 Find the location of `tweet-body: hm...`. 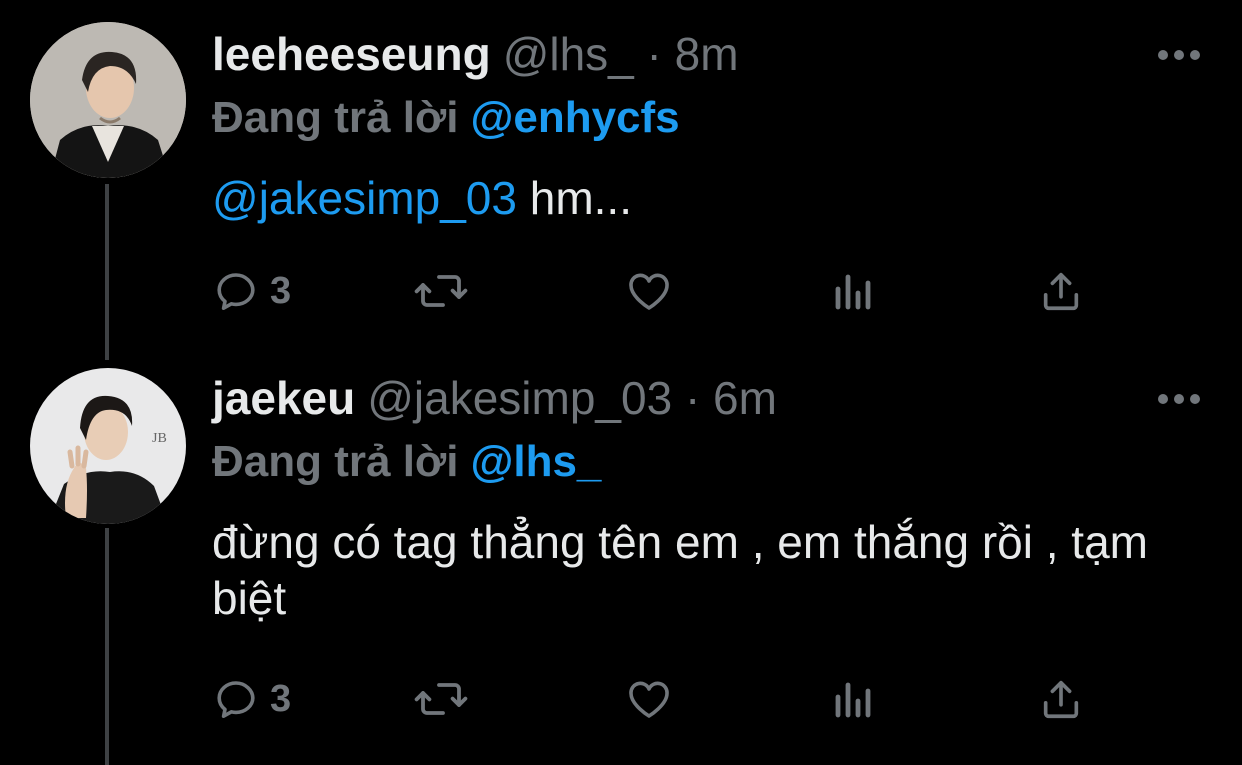

tweet-body: hm... is located at coordinates (574, 198).